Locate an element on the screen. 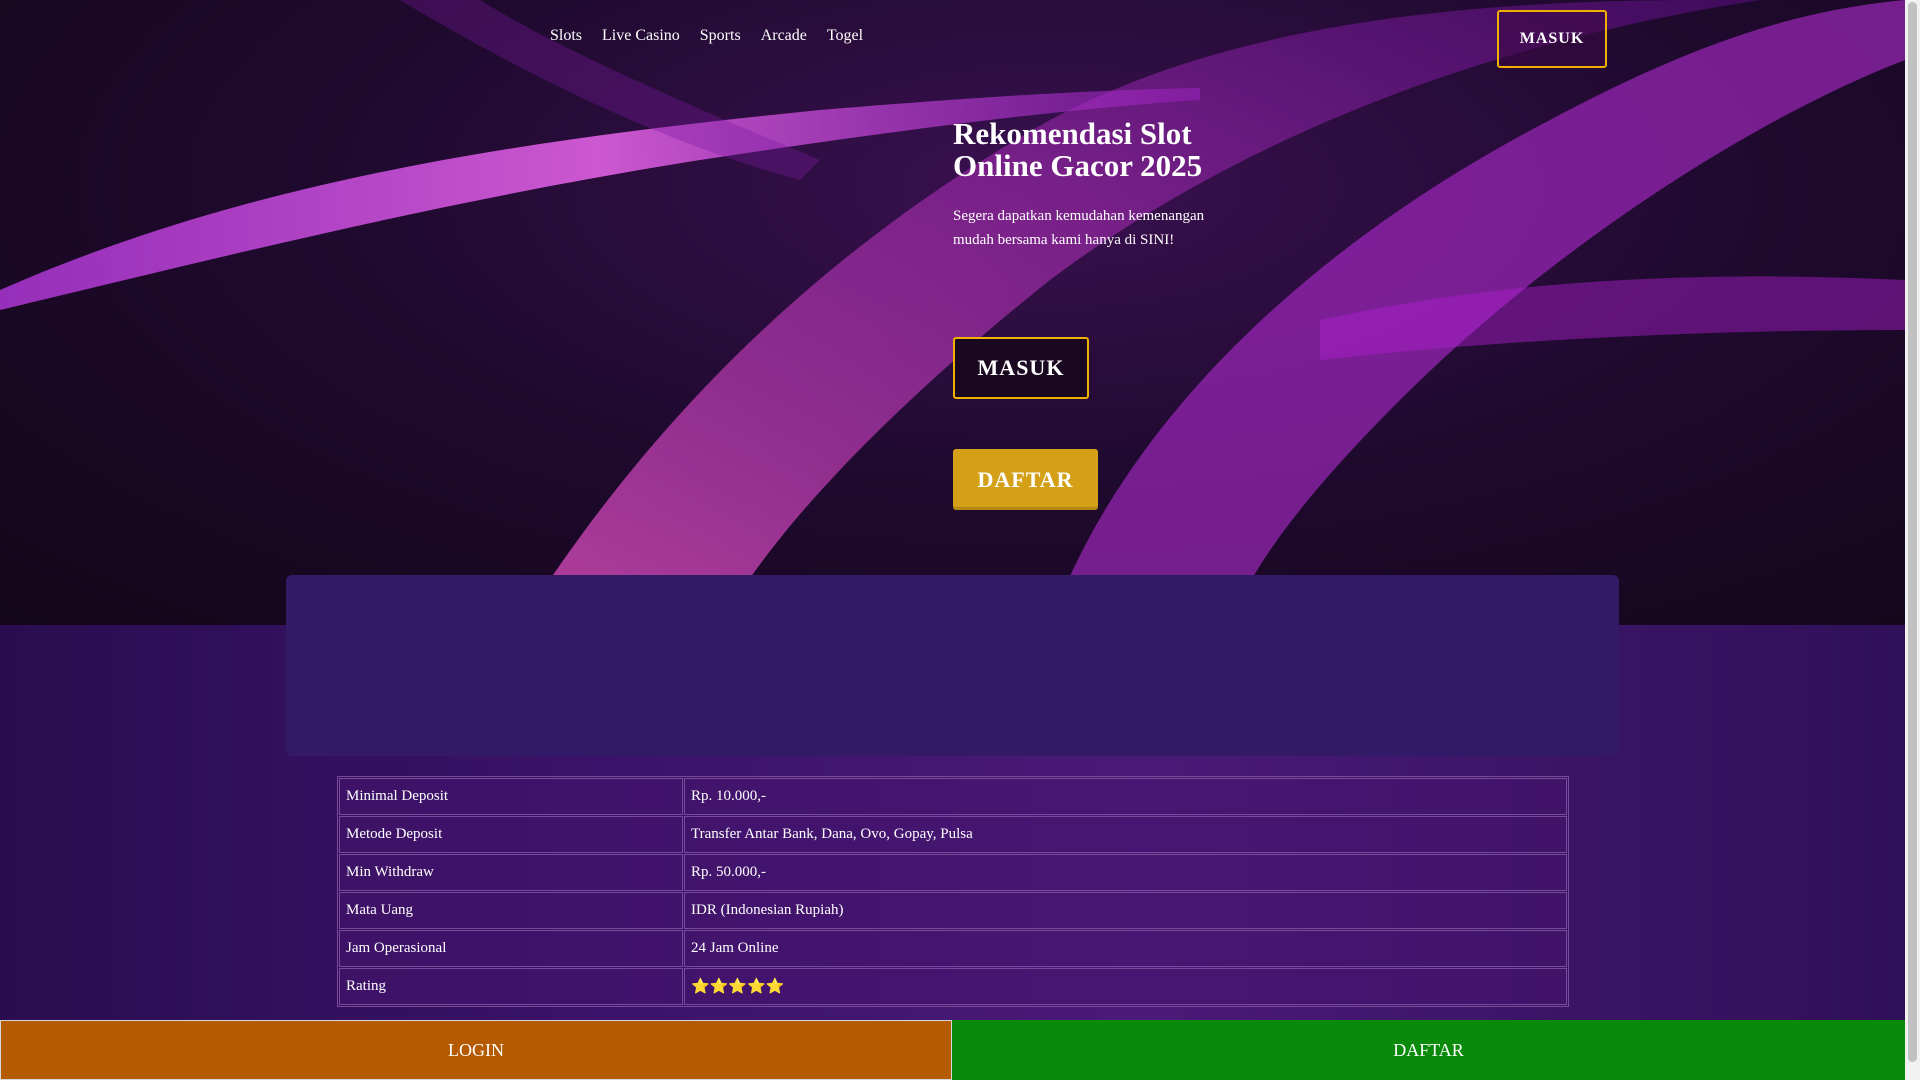  table-row: Rating ⭐⭐⭐⭐⭐ is located at coordinates (953, 986).